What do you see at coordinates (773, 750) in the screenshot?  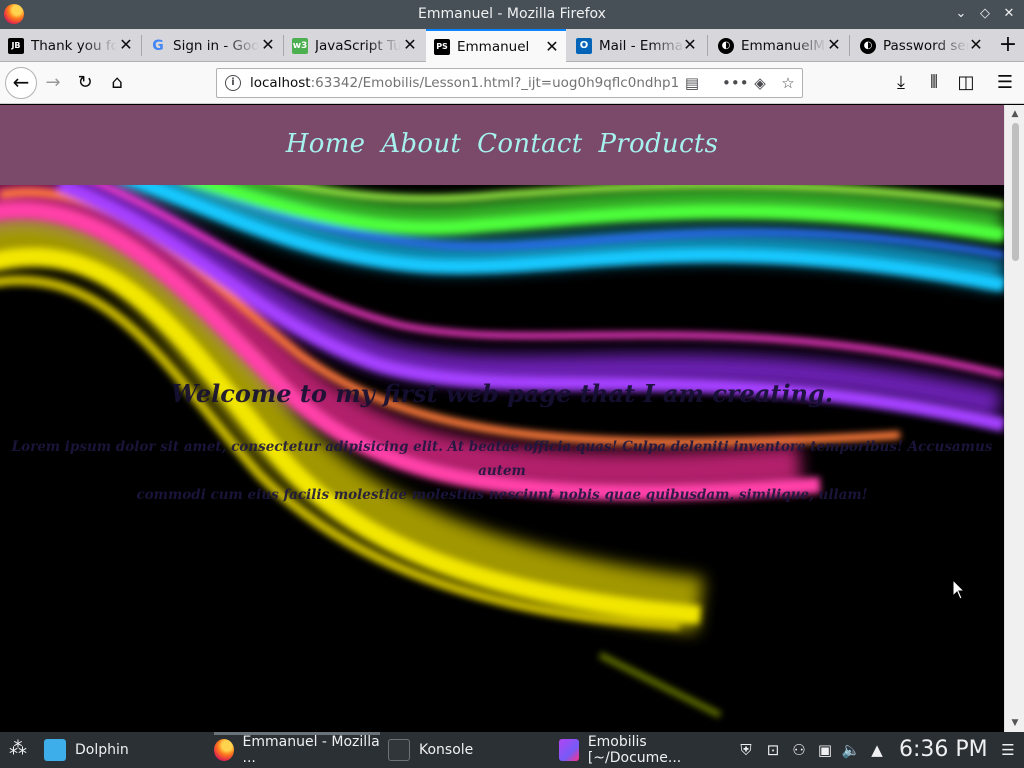 I see `network-icon: ⊡` at bounding box center [773, 750].